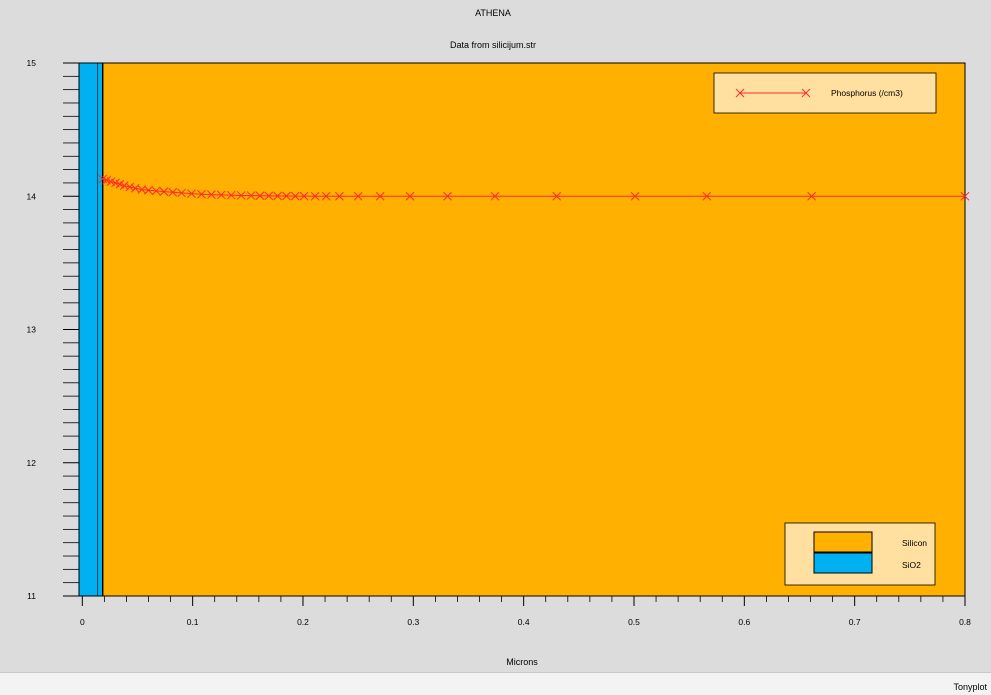 Image resolution: width=991 pixels, height=695 pixels. Describe the element at coordinates (32, 463) in the screenshot. I see `y-tick-label: 12` at that location.